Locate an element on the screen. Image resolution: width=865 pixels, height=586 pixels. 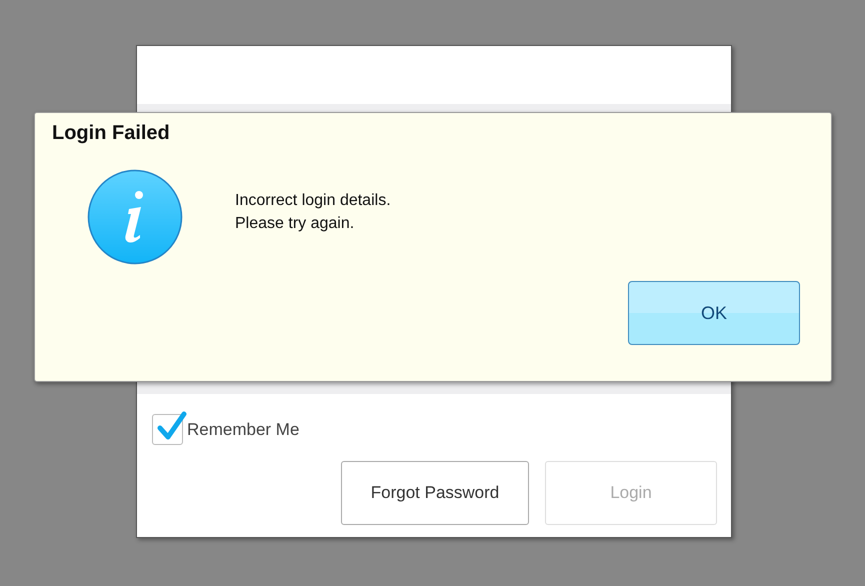
forgot-password-button: Forgot Password is located at coordinates (435, 493).